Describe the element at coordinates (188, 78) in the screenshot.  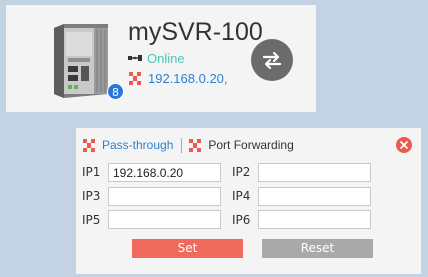
I see `device-ip: 192.168.0.20,` at that location.